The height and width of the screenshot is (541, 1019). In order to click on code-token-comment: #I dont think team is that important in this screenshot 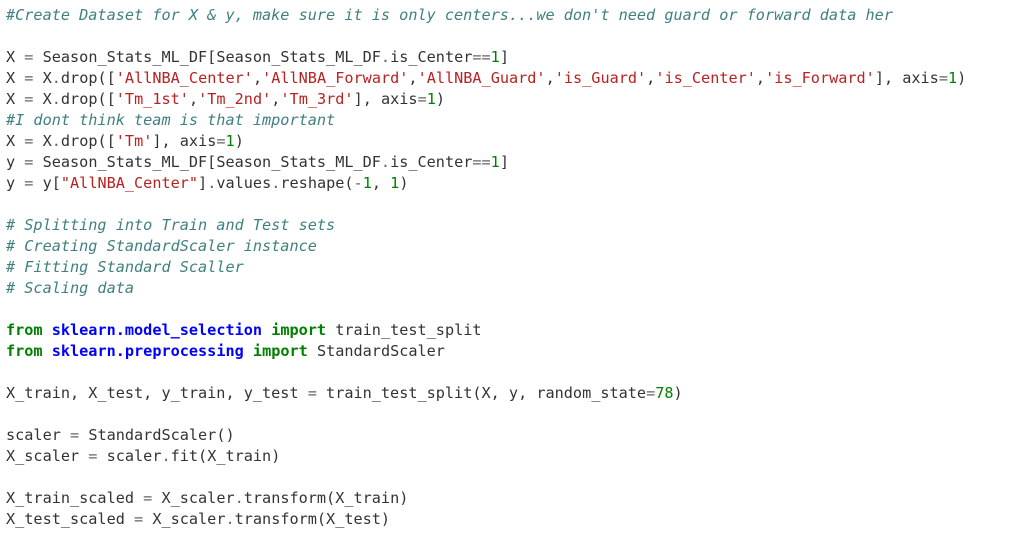, I will do `click(171, 120)`.